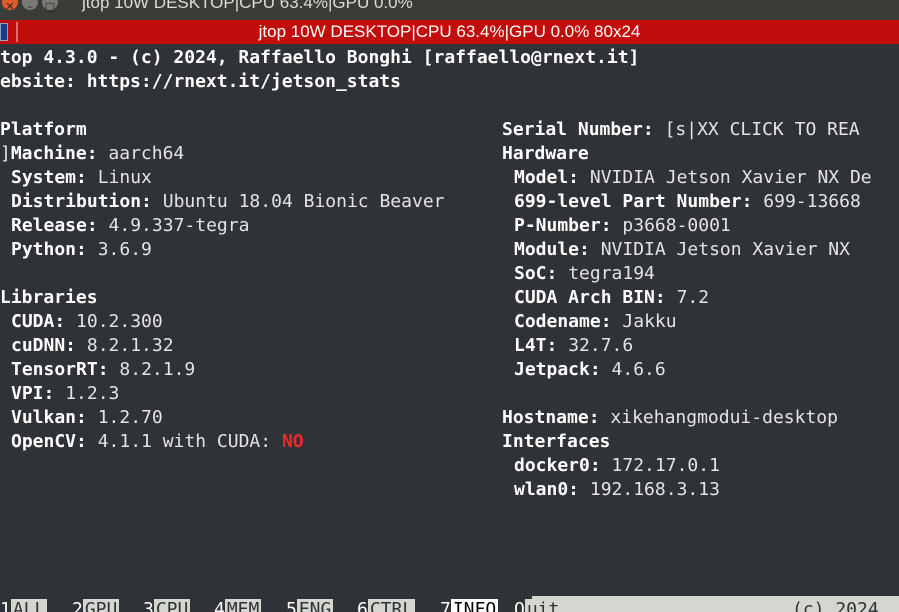 Image resolution: width=899 pixels, height=612 pixels. What do you see at coordinates (730, 177) in the screenshot?
I see `model-value: NVIDIA Jetson Xavier NX De` at bounding box center [730, 177].